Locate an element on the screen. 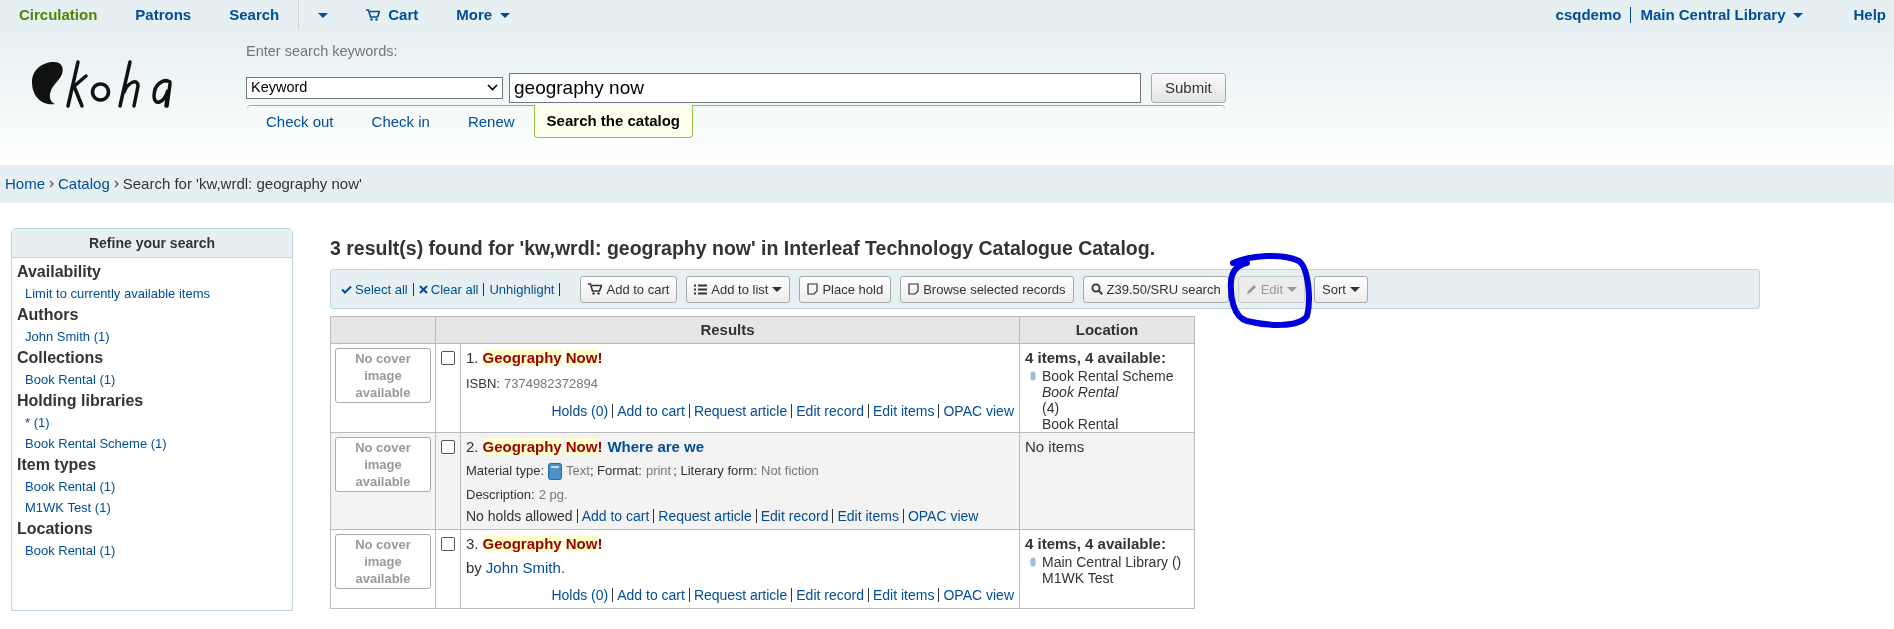 Image resolution: width=1894 pixels, height=629 pixels. toolbar-button: Sort is located at coordinates (1341, 289).